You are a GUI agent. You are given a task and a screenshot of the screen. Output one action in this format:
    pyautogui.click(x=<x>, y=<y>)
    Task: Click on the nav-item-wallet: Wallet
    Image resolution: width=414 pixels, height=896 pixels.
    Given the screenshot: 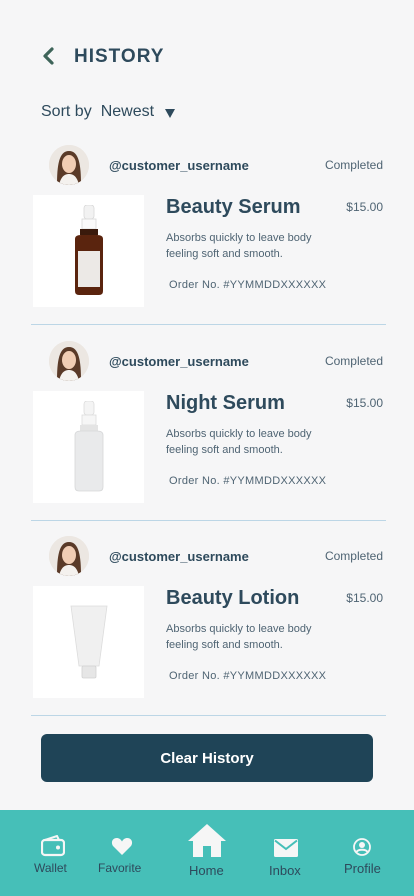 What is the action you would take?
    pyautogui.click(x=53, y=853)
    